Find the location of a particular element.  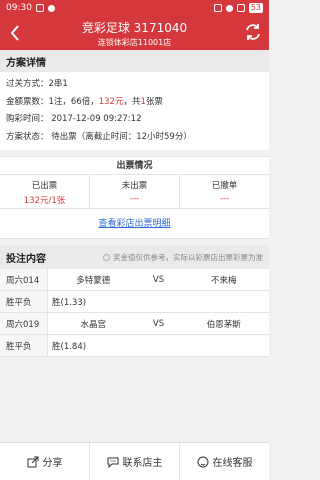

ticket-issued: 已出票 132元/1张 is located at coordinates (45, 191).